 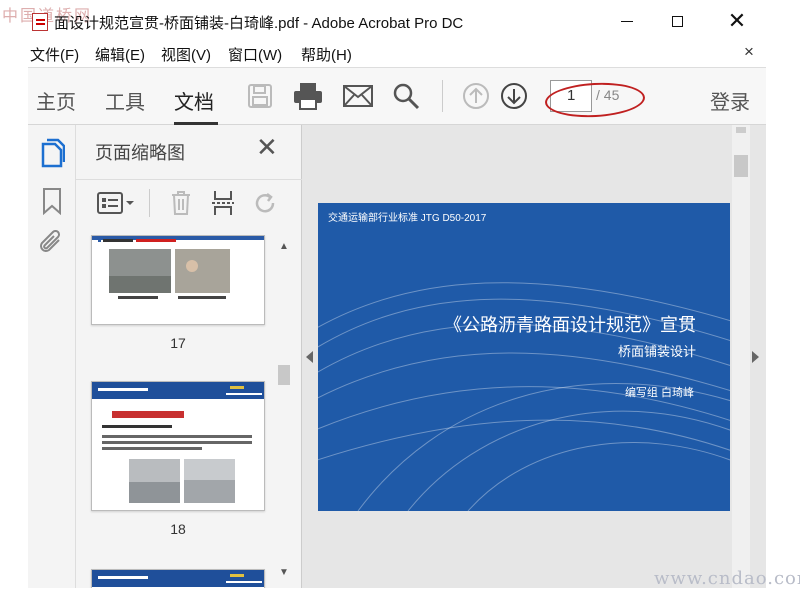 I want to click on tab-home: 主页, so click(x=56, y=100).